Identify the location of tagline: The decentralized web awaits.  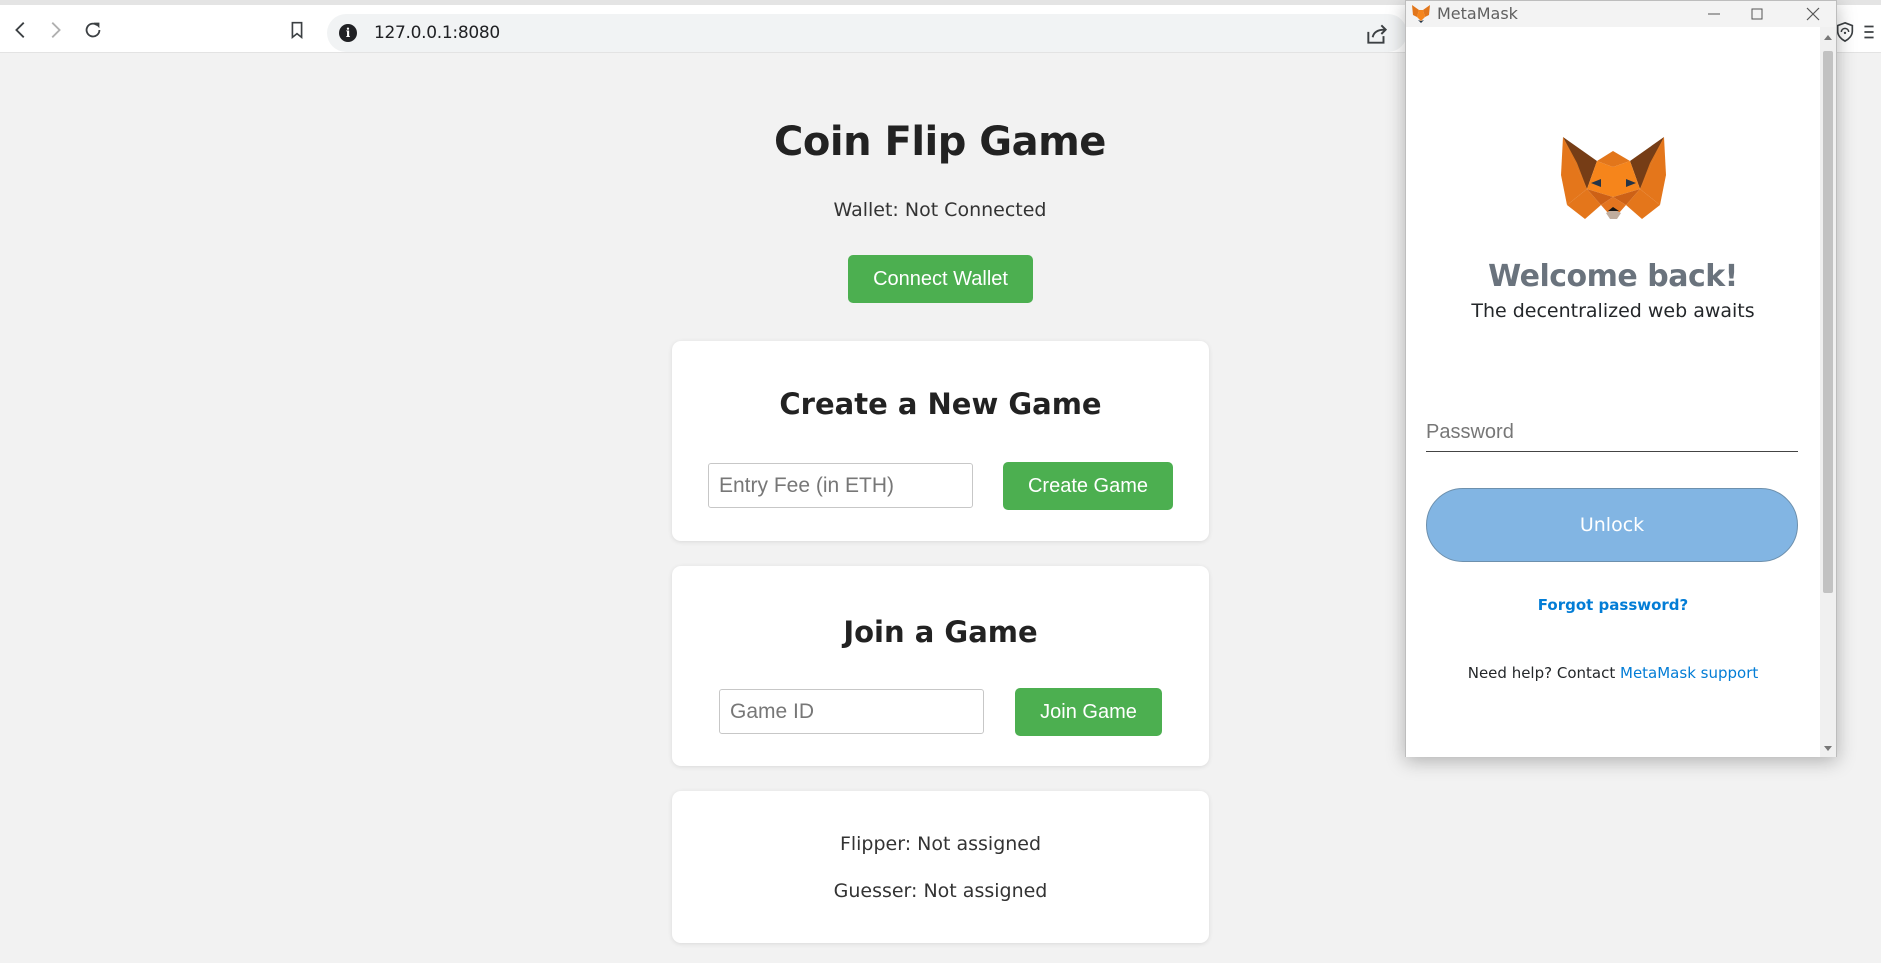
(1613, 311).